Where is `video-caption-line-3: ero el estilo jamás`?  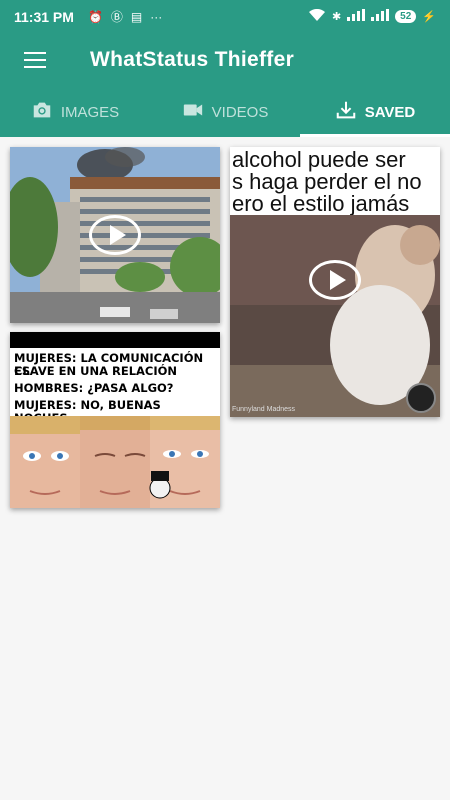 video-caption-line-3: ero el estilo jamás is located at coordinates (321, 203).